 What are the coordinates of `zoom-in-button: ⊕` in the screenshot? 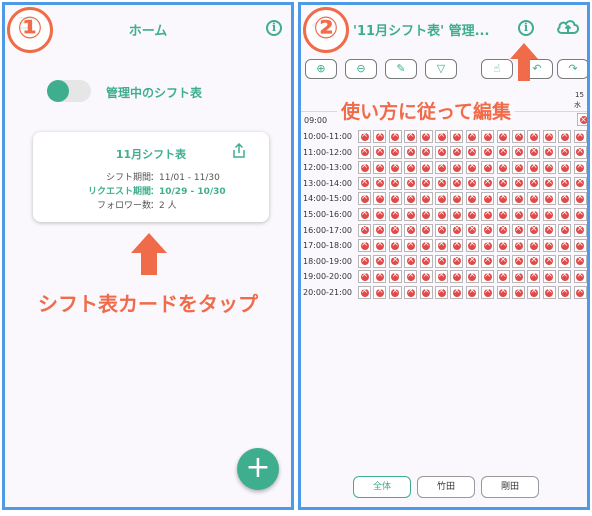 It's located at (321, 69).